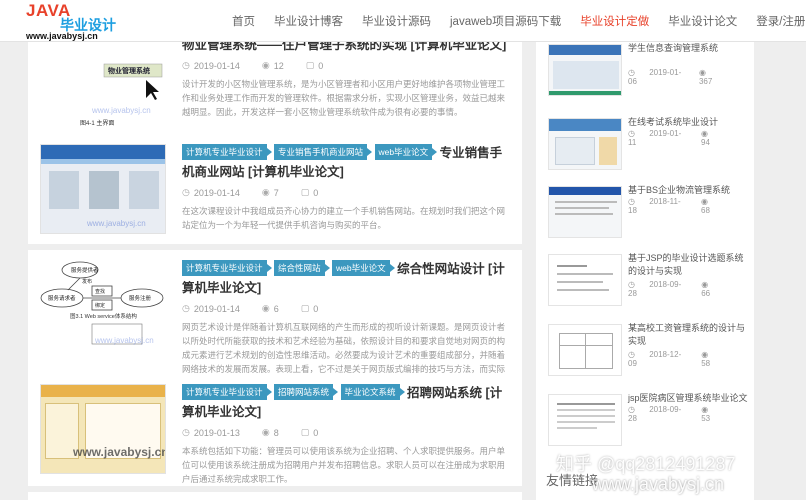 The image size is (806, 500). What do you see at coordinates (780, 21) in the screenshot?
I see `nav-login-register: 登录/注册` at bounding box center [780, 21].